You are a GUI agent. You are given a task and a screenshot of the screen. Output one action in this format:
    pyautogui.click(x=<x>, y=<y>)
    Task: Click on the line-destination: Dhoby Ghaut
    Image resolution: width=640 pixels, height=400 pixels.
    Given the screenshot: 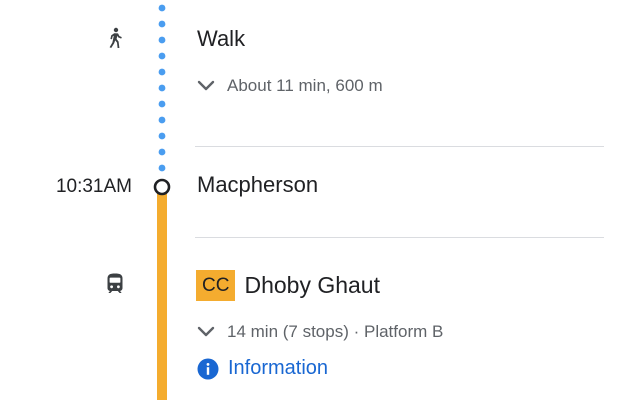 What is the action you would take?
    pyautogui.click(x=312, y=285)
    